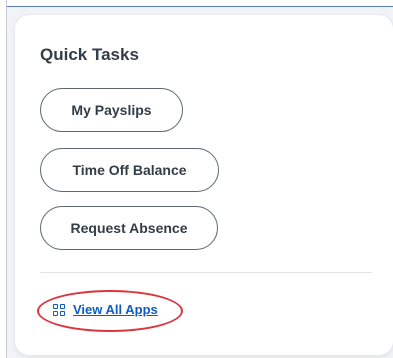 The width and height of the screenshot is (393, 358). I want to click on view-all-apps-label: View All Apps, so click(115, 309).